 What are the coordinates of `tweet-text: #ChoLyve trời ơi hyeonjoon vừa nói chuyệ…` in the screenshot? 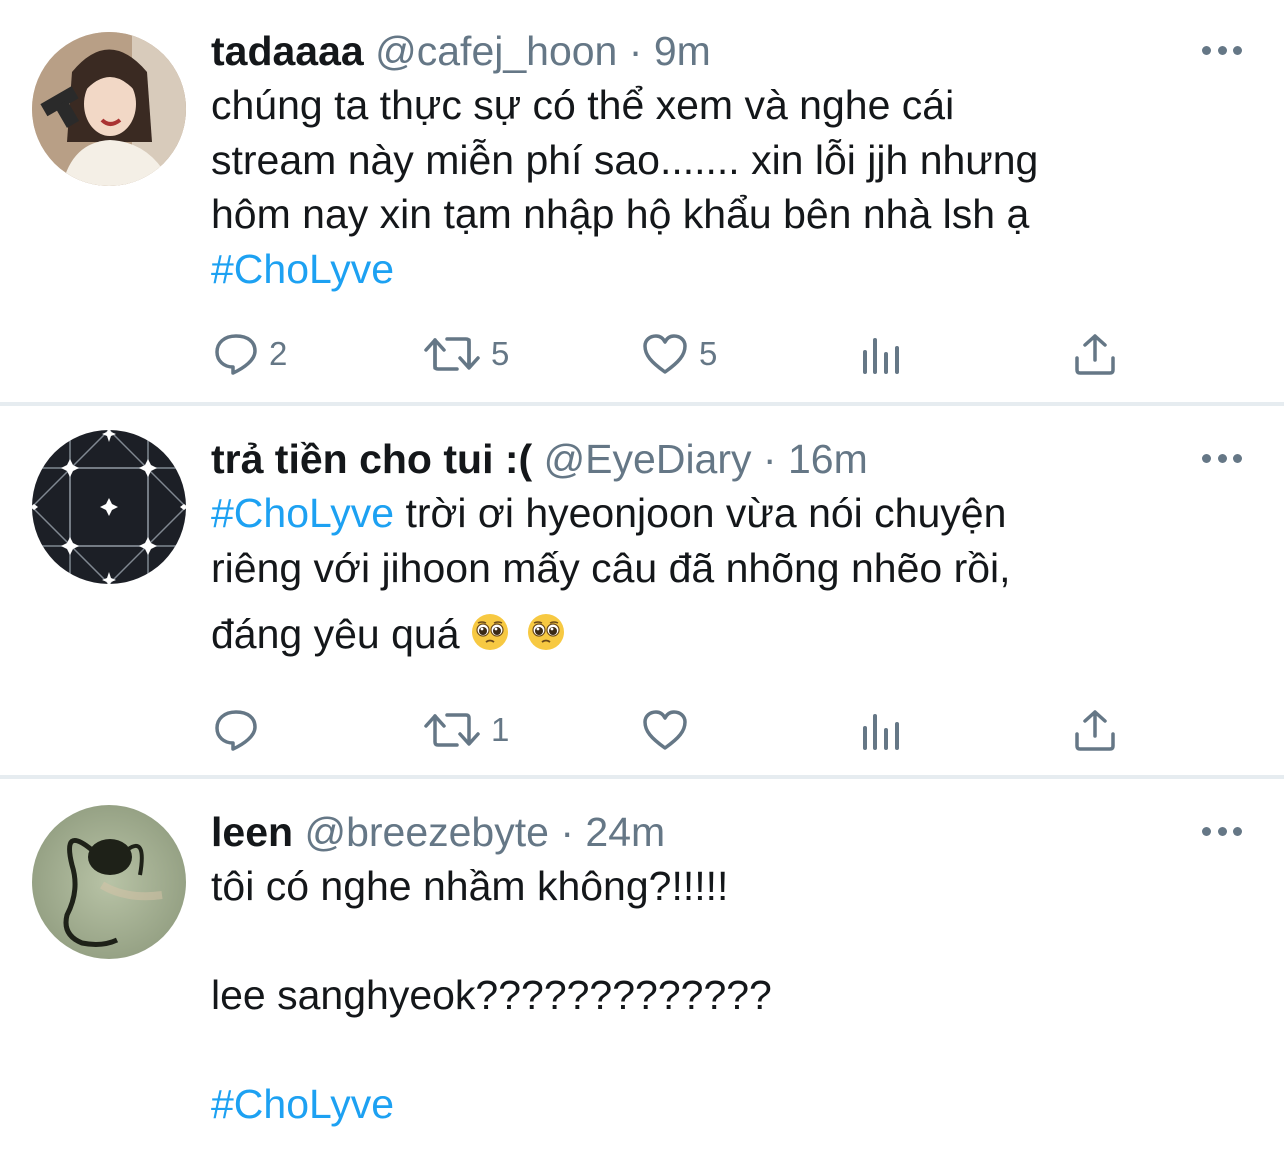 It's located at (707, 574).